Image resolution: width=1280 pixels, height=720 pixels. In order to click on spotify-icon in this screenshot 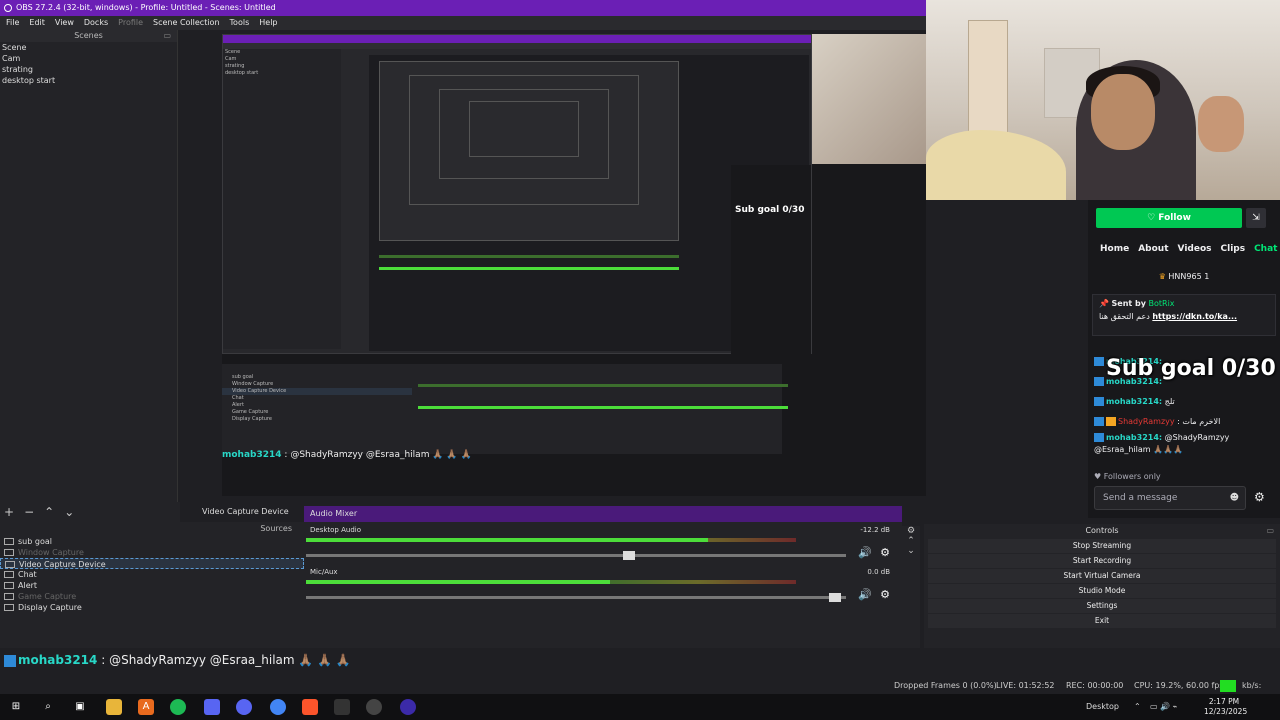, I will do `click(178, 707)`.